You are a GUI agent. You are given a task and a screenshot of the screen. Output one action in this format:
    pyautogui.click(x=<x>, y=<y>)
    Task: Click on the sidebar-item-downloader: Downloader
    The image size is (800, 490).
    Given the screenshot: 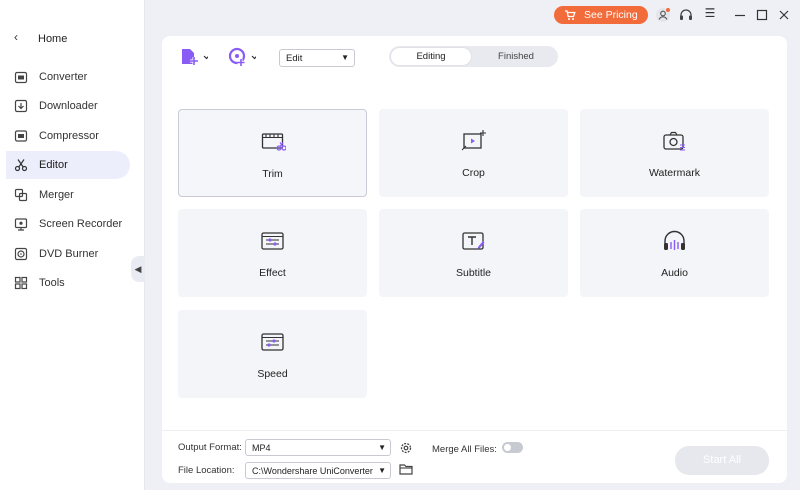 What is the action you would take?
    pyautogui.click(x=68, y=106)
    